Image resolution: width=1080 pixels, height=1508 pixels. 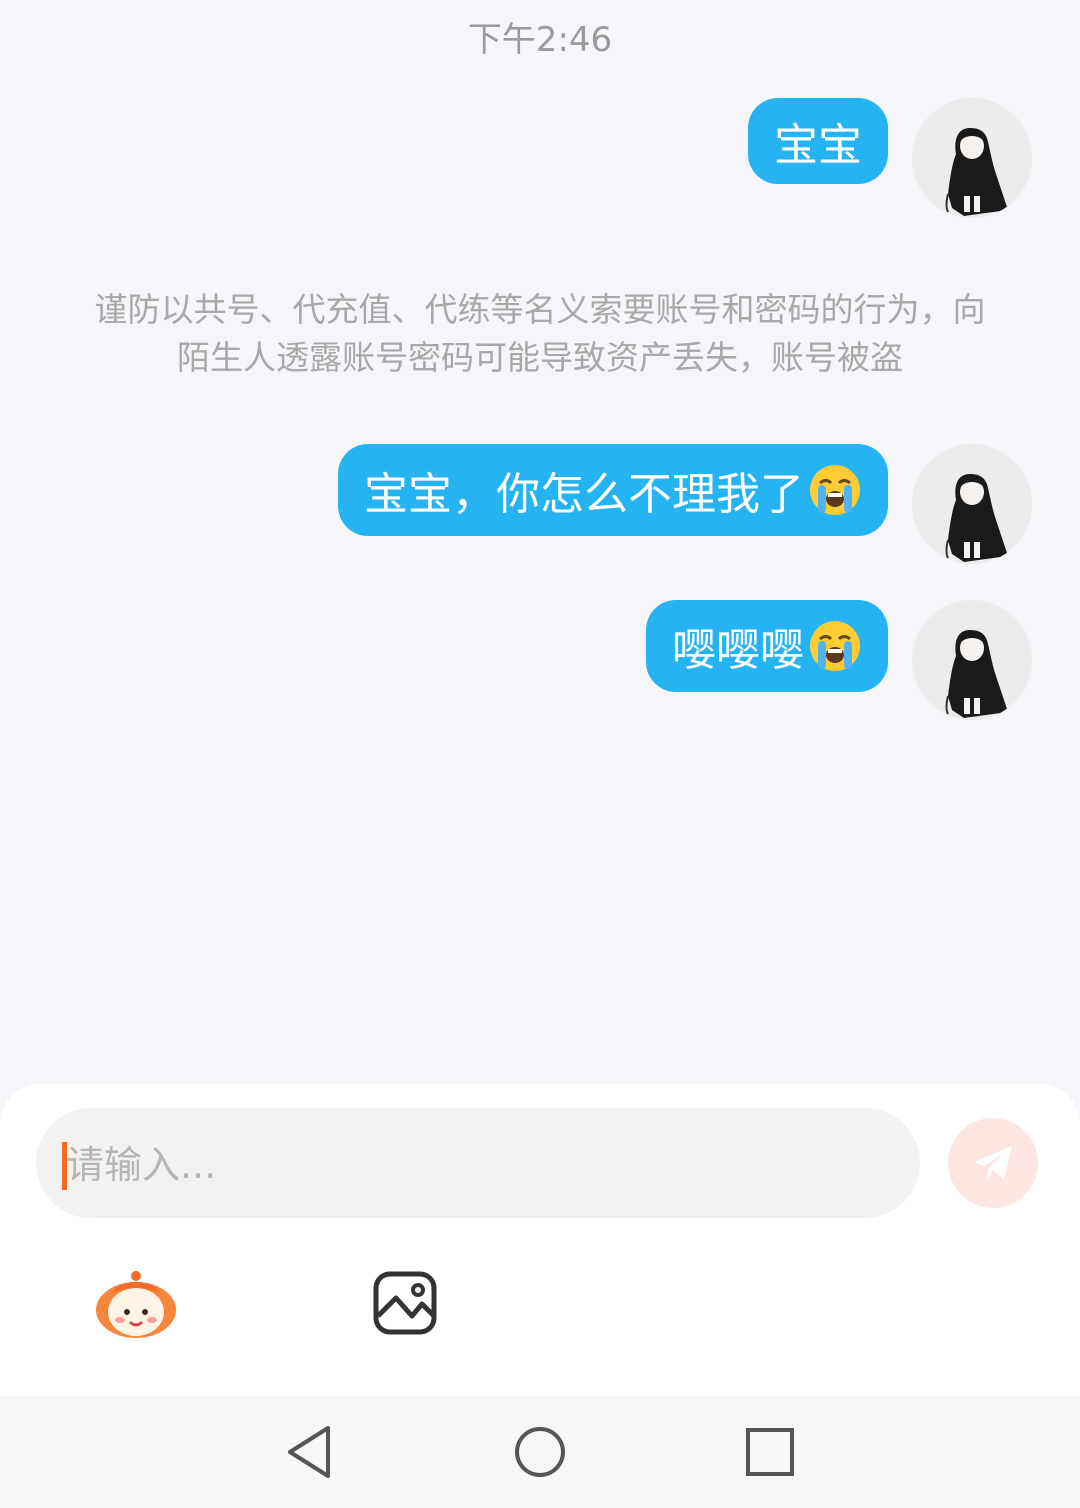 I want to click on recents-button, so click(x=770, y=1452).